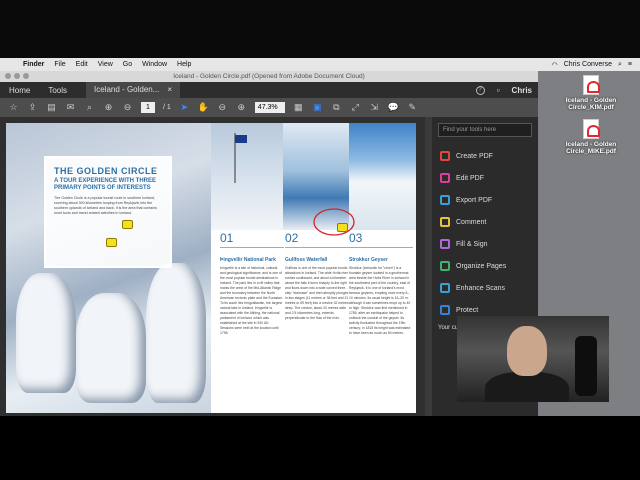  I want to click on zoom-out-icon: ⊖, so click(222, 107).